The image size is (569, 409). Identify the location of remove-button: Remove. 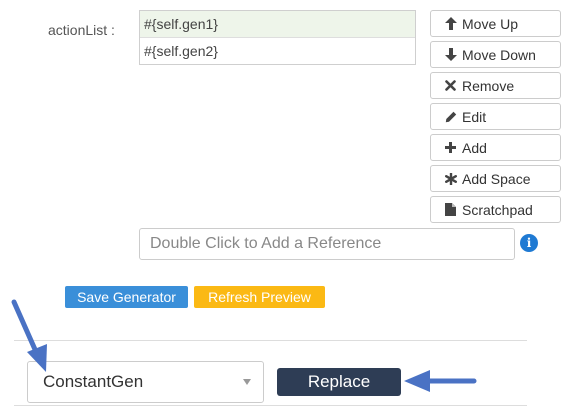
(495, 85).